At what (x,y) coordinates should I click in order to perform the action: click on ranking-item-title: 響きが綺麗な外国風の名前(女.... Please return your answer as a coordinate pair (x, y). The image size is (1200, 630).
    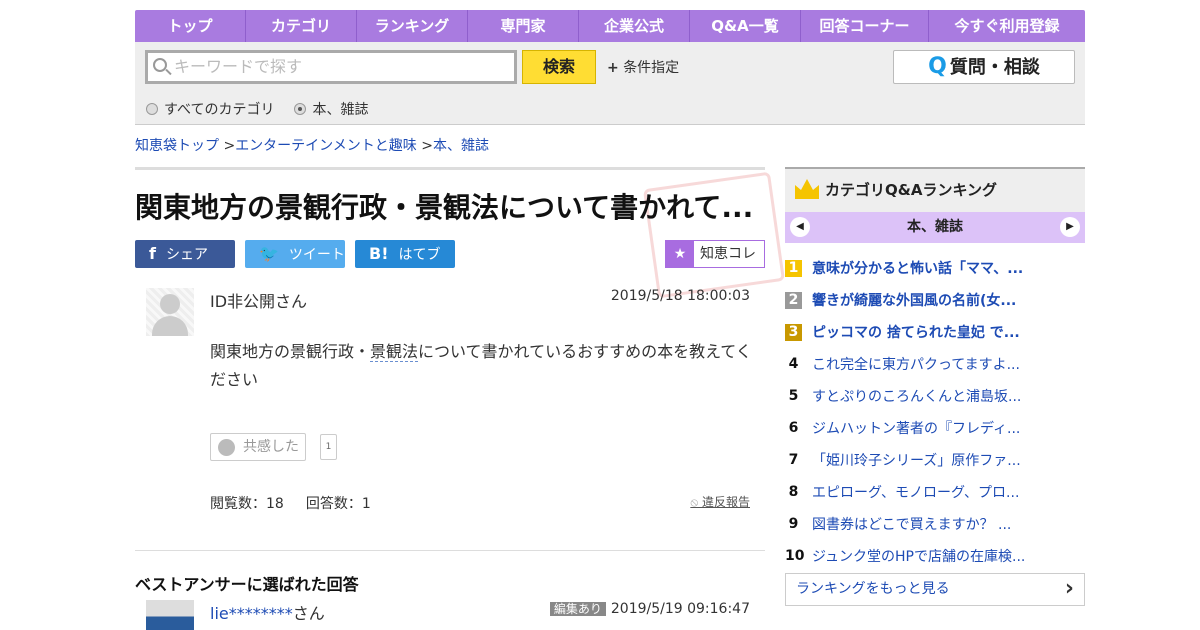
    Looking at the image, I should click on (914, 300).